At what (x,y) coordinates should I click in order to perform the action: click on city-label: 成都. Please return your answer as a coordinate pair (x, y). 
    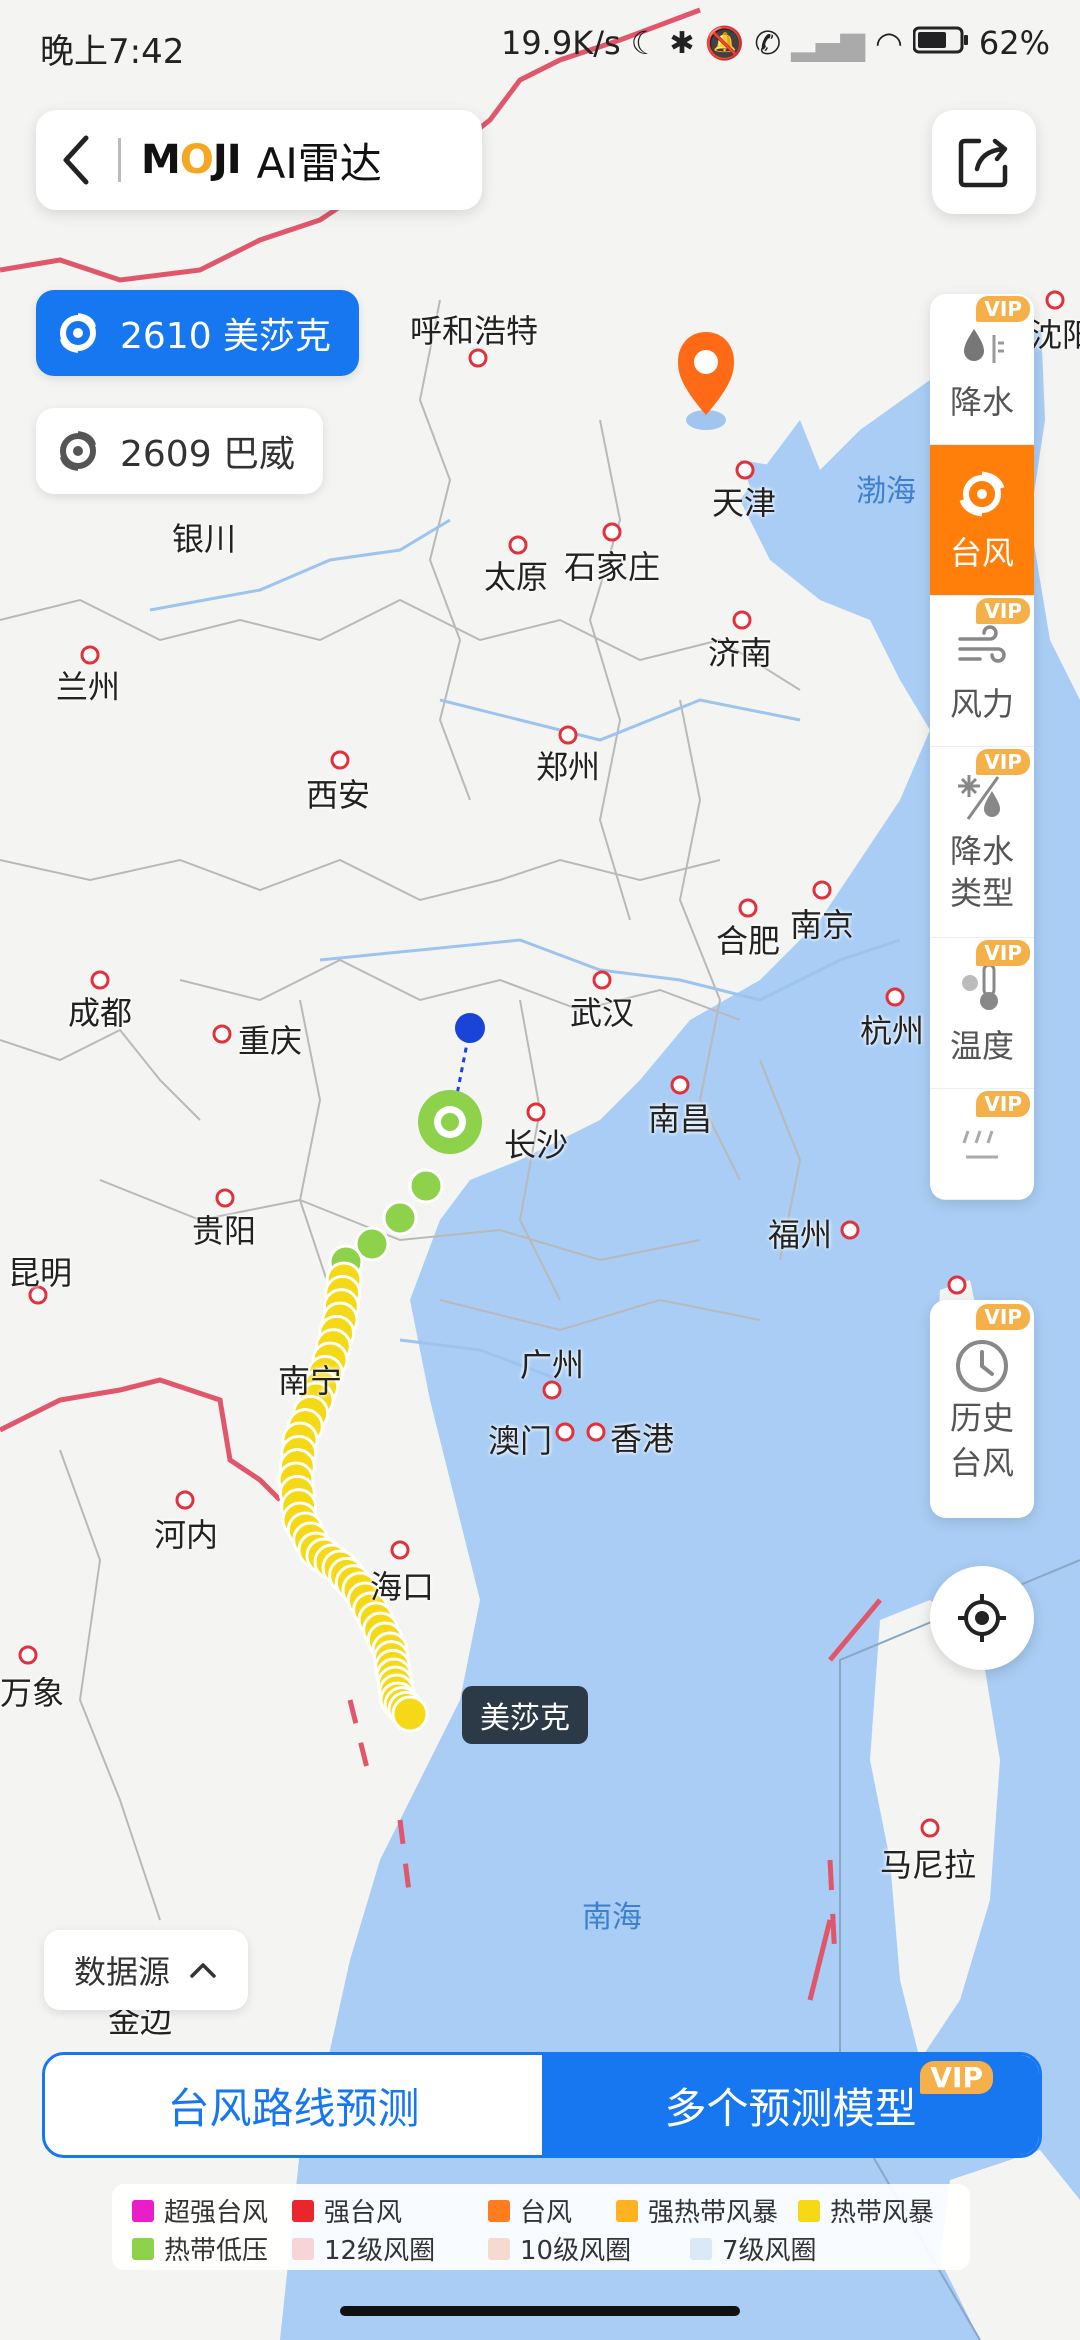
    Looking at the image, I should click on (100, 1013).